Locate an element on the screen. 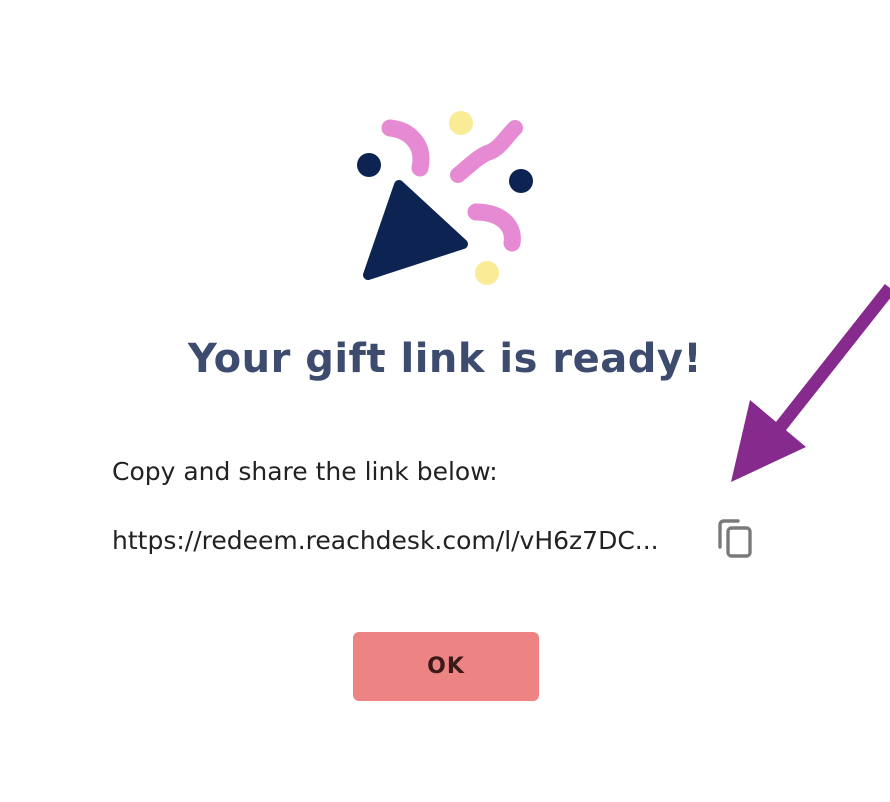 The image size is (890, 802). ok-button: OK is located at coordinates (446, 666).